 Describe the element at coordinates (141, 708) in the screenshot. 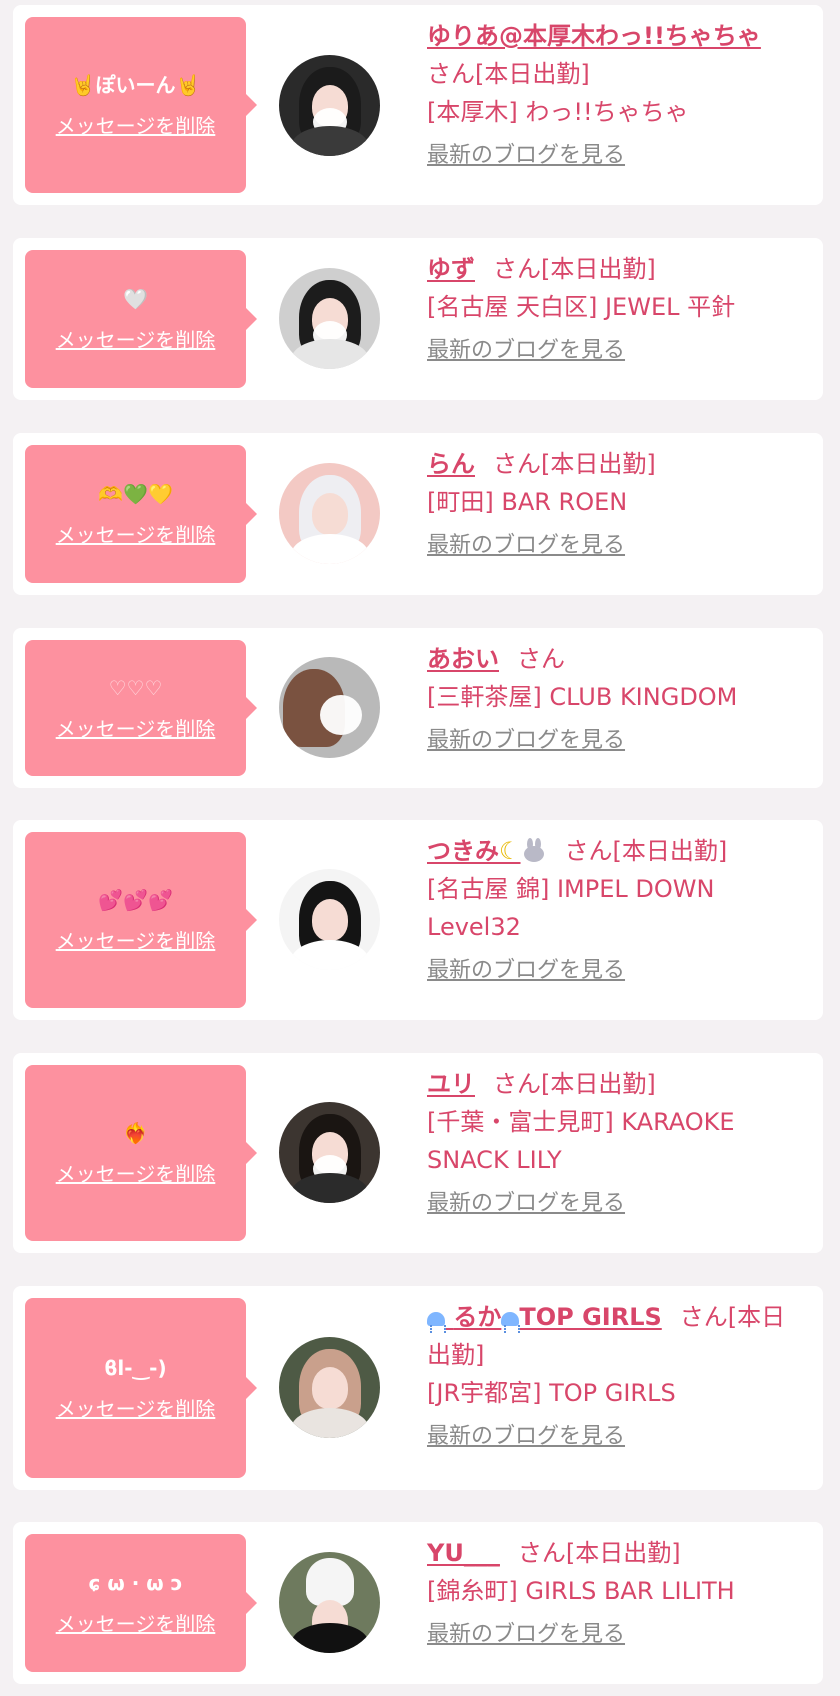

I see `message-bubble: ♡♡♡ メッセージを削除` at that location.